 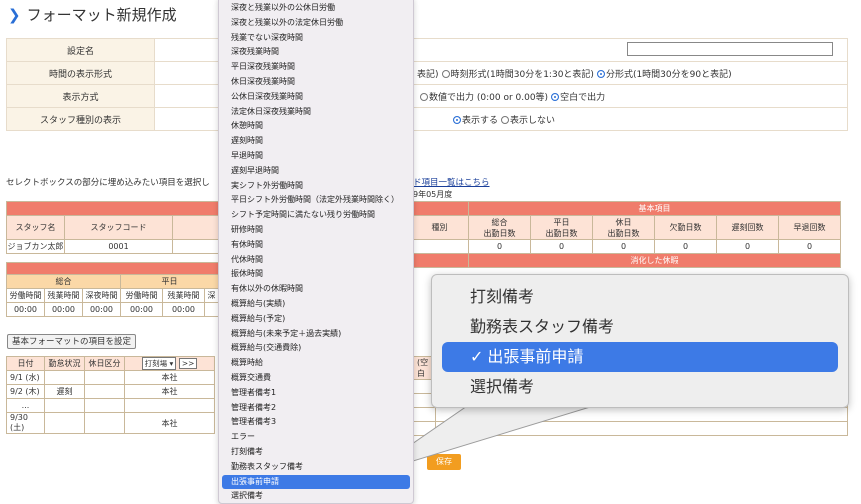 What do you see at coordinates (316, 467) in the screenshot?
I see `dropdown-option: 勤務表スタッフ備考` at bounding box center [316, 467].